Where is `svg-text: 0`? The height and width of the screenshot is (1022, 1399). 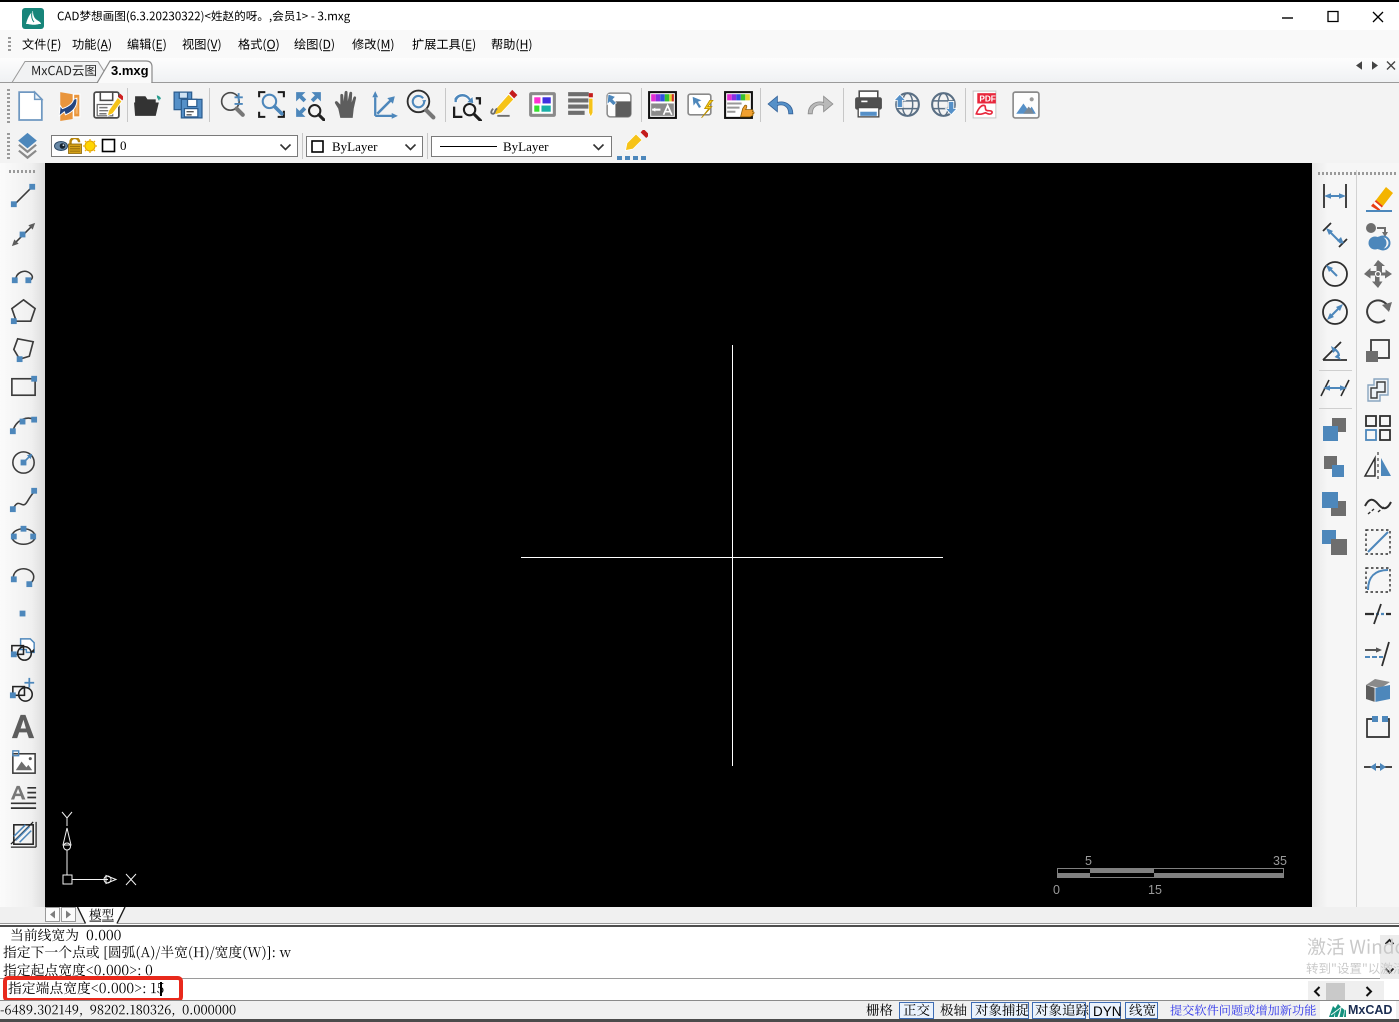 svg-text: 0 is located at coordinates (1056, 889).